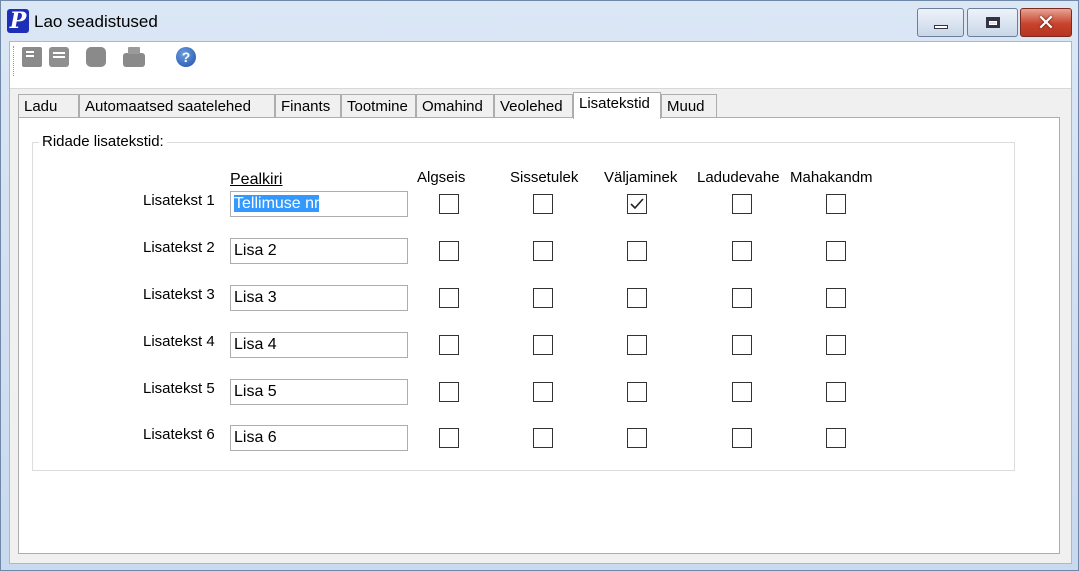 This screenshot has height=571, width=1079. Describe the element at coordinates (441, 177) in the screenshot. I see `column-header-algseis: Algseis` at that location.